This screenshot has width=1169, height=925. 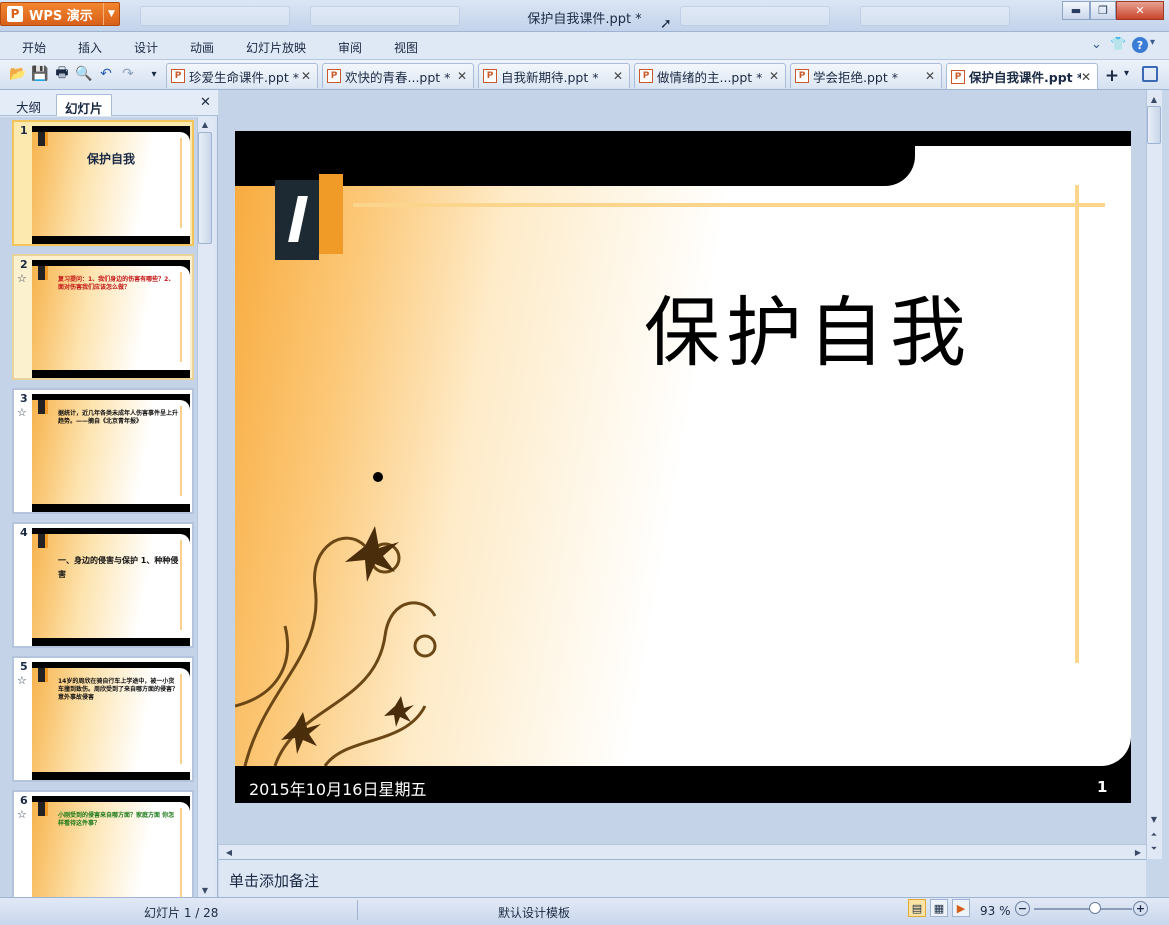 I want to click on slide-counter: 幻灯片 1 / 28, so click(x=181, y=913).